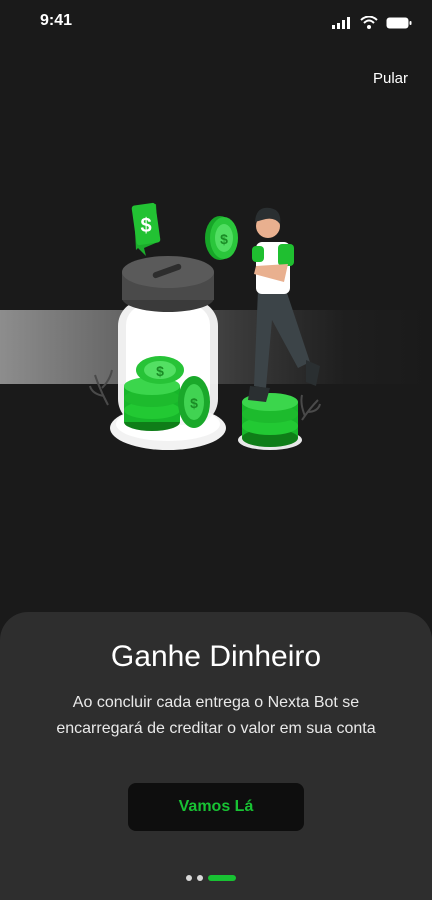  What do you see at coordinates (369, 22) in the screenshot?
I see `wifi-icon` at bounding box center [369, 22].